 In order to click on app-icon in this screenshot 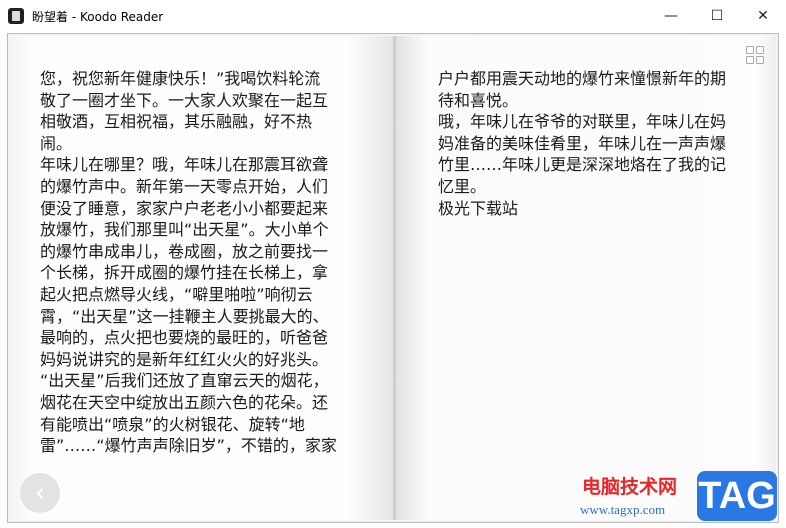, I will do `click(16, 16)`.